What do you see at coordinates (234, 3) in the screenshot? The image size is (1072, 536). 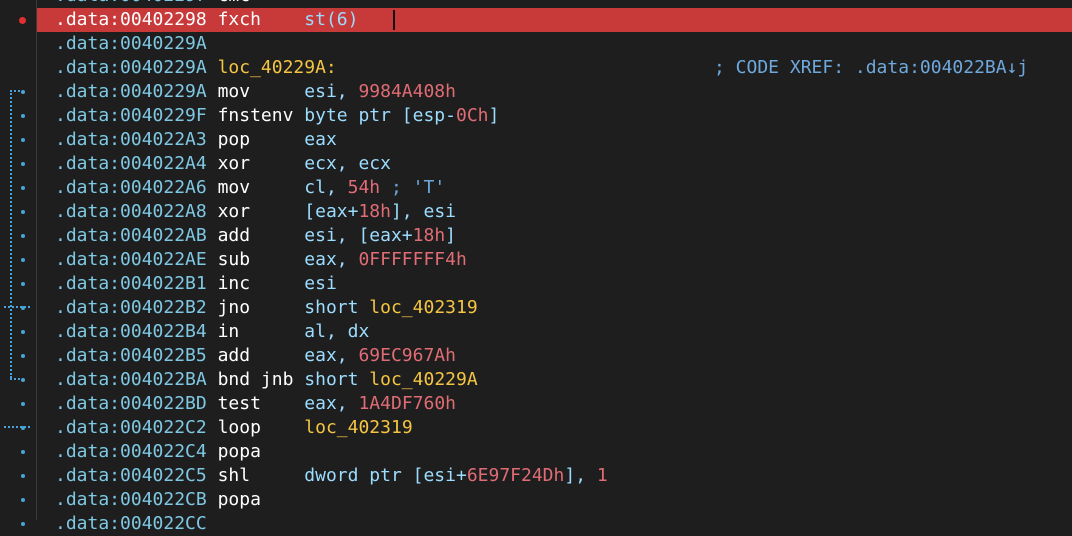 I see `mnemonic: cmc` at bounding box center [234, 3].